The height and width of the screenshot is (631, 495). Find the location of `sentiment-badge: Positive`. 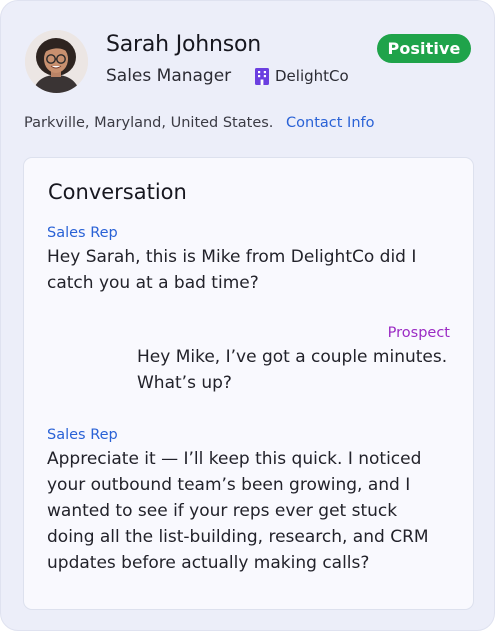

sentiment-badge: Positive is located at coordinates (424, 48).